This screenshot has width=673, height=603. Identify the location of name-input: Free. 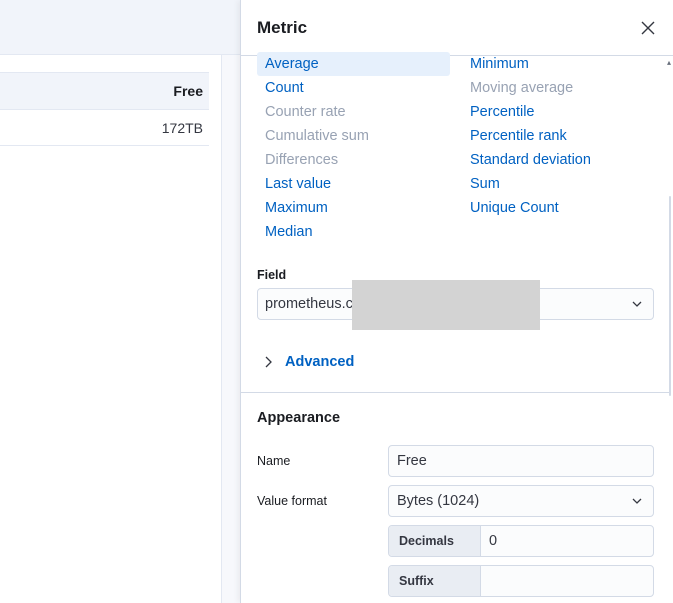
(521, 461).